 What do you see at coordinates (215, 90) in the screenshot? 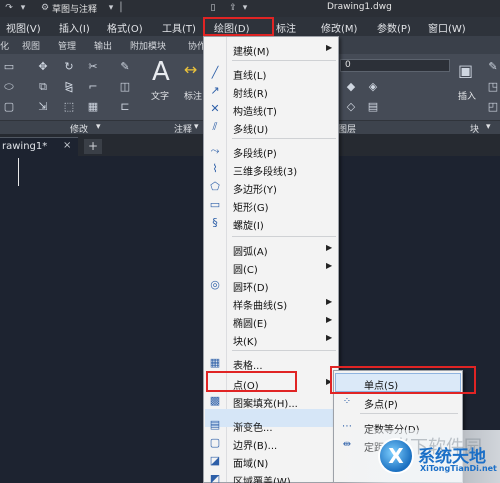
I see `ray-icon: ↗` at bounding box center [215, 90].